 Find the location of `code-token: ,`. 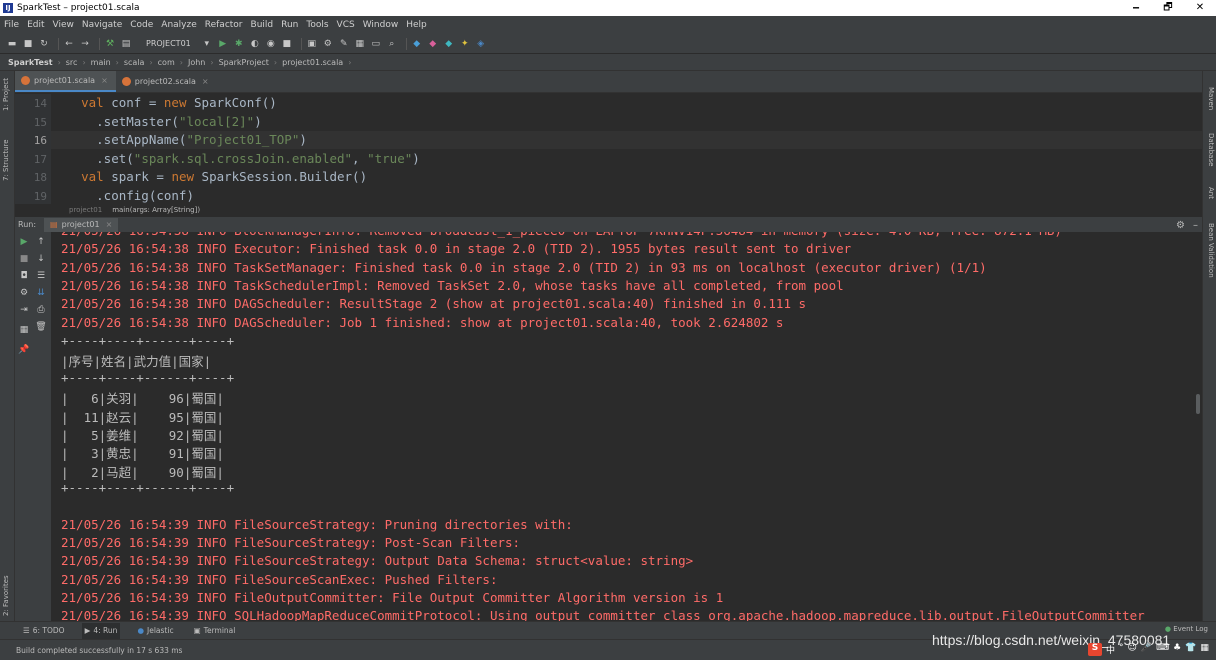

code-token: , is located at coordinates (360, 158).